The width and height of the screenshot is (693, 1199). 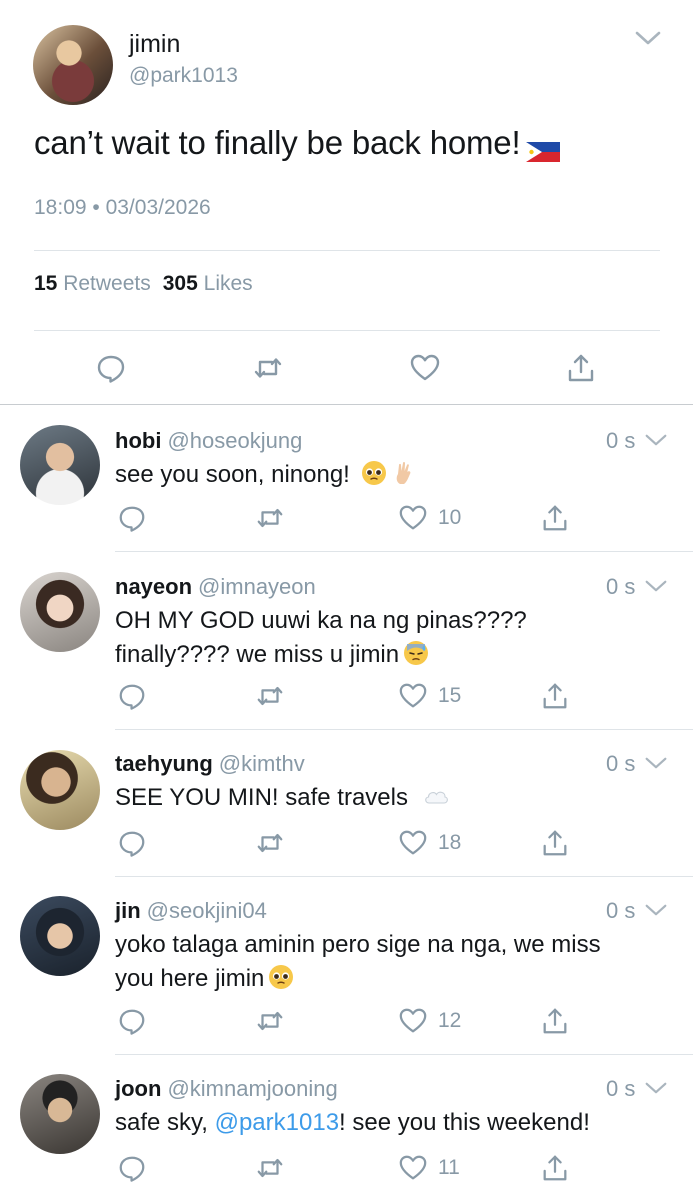 What do you see at coordinates (128, 910) in the screenshot?
I see `reply-display-name: jin` at bounding box center [128, 910].